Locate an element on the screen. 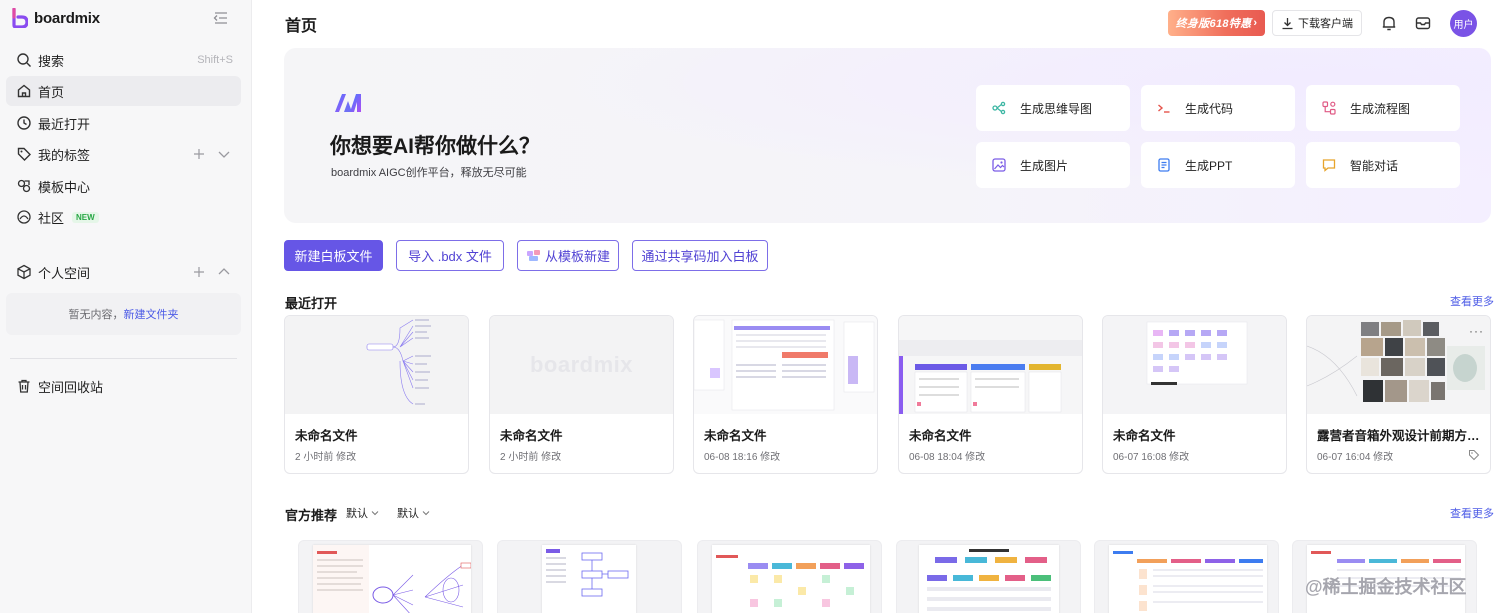  promo-text: 终身版618特惠 is located at coordinates (1213, 24).